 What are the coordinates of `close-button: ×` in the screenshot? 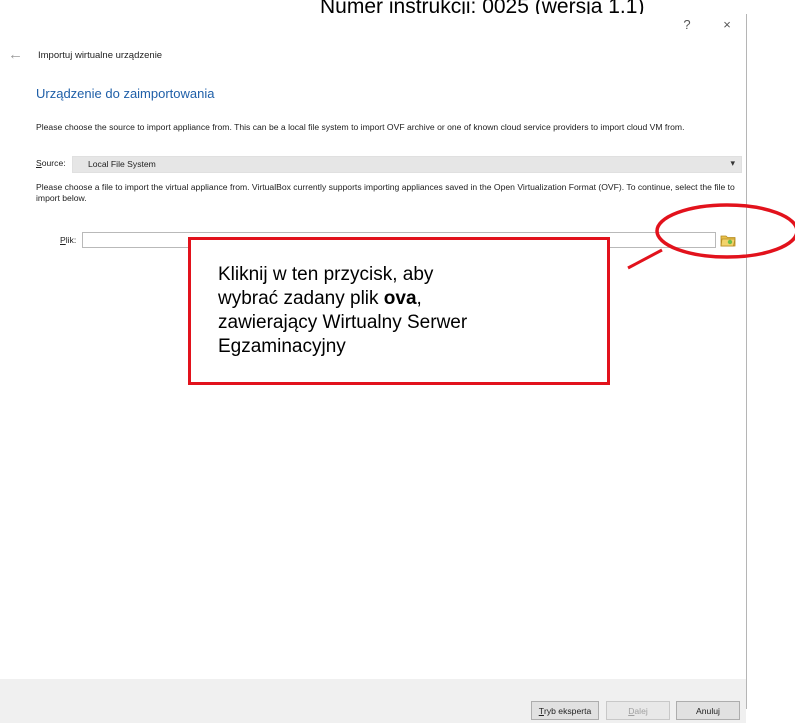 It's located at (727, 25).